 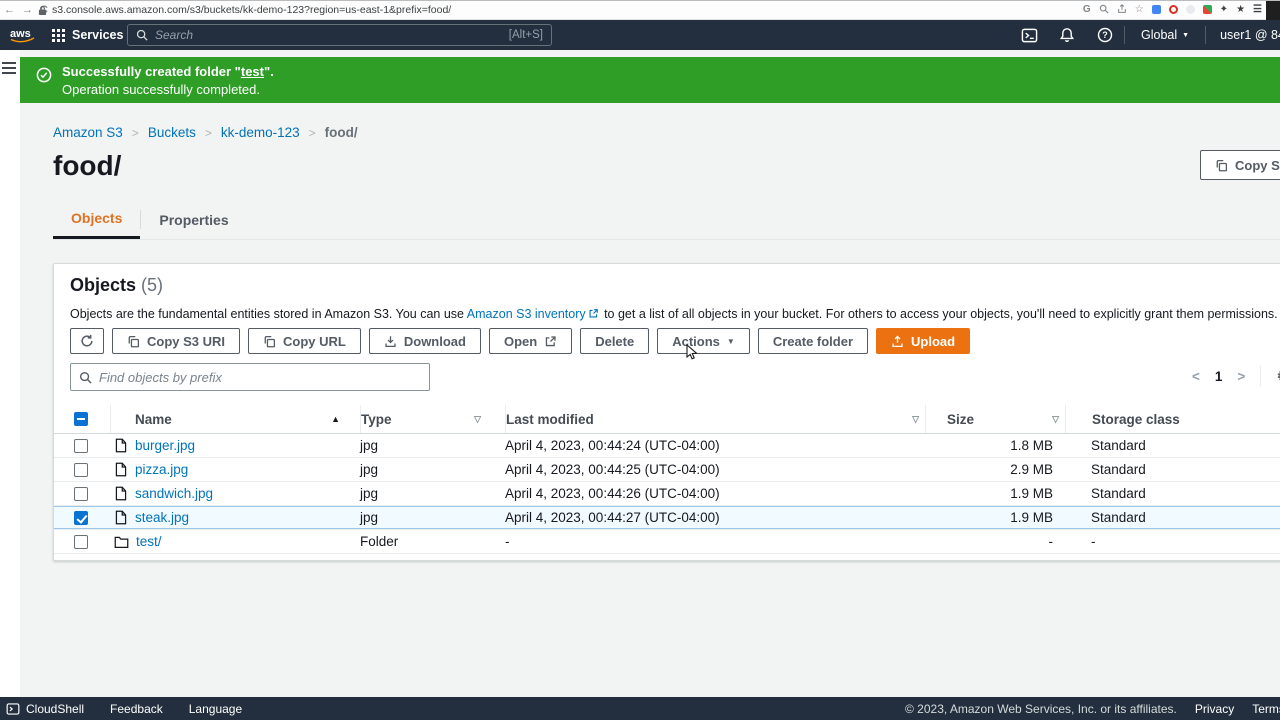 I want to click on upload-button: Upload, so click(x=923, y=341).